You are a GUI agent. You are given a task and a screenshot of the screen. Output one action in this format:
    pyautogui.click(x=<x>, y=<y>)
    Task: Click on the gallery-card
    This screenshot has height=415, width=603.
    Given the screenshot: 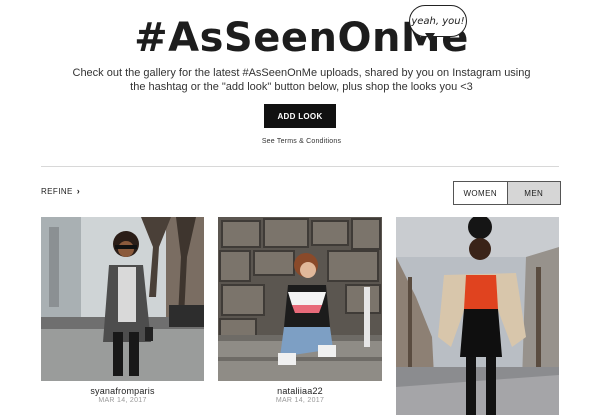 What is the action you would take?
    pyautogui.click(x=477, y=316)
    